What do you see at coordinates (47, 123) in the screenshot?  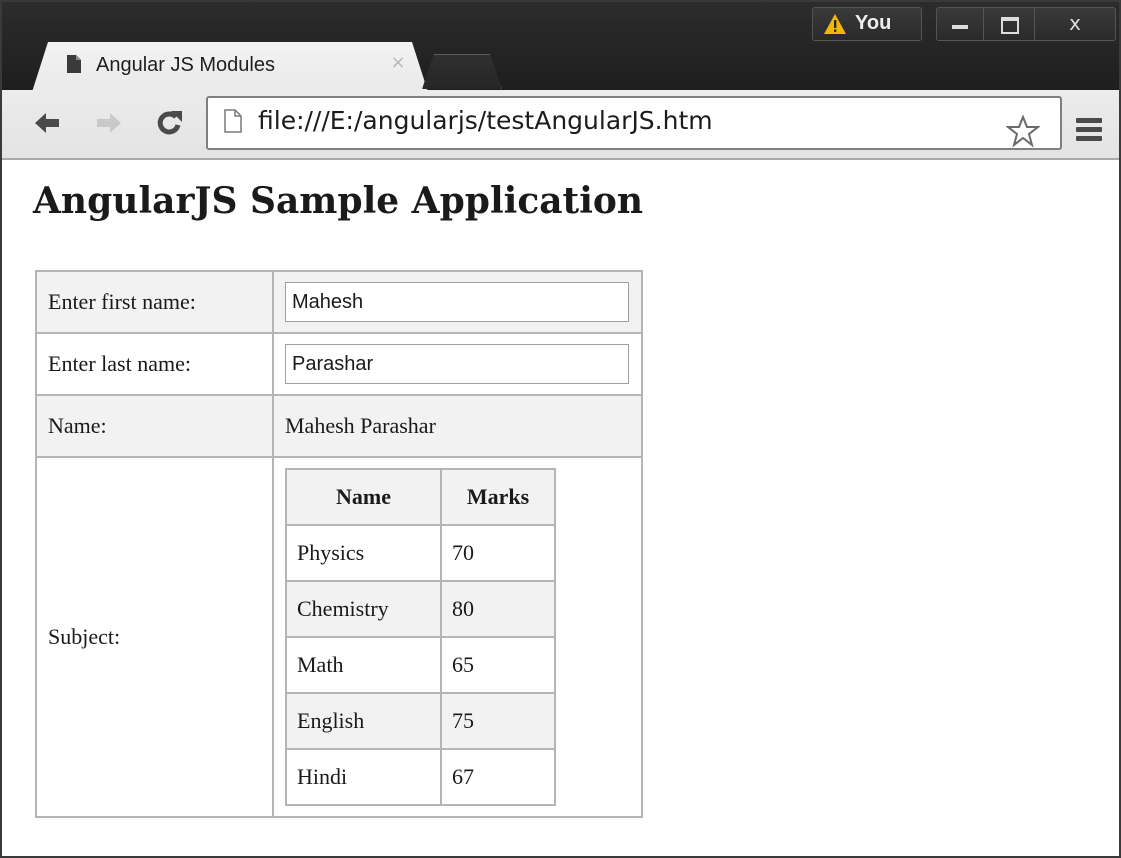 I see `back-icon` at bounding box center [47, 123].